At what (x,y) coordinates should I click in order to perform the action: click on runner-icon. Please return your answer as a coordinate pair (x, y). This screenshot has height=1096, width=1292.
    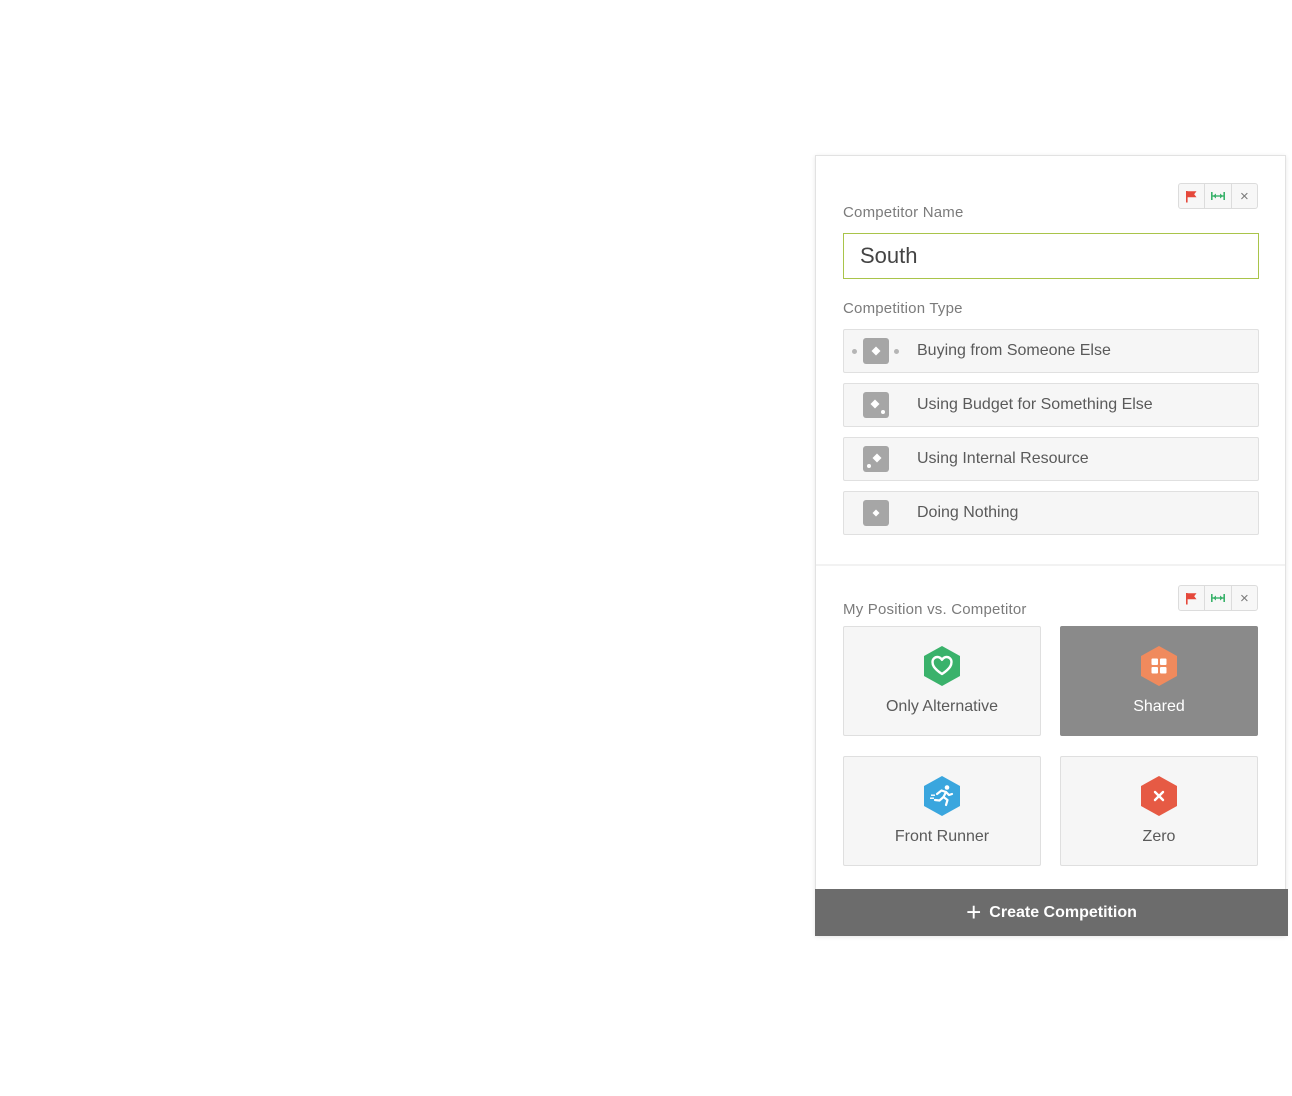
    Looking at the image, I should click on (942, 796).